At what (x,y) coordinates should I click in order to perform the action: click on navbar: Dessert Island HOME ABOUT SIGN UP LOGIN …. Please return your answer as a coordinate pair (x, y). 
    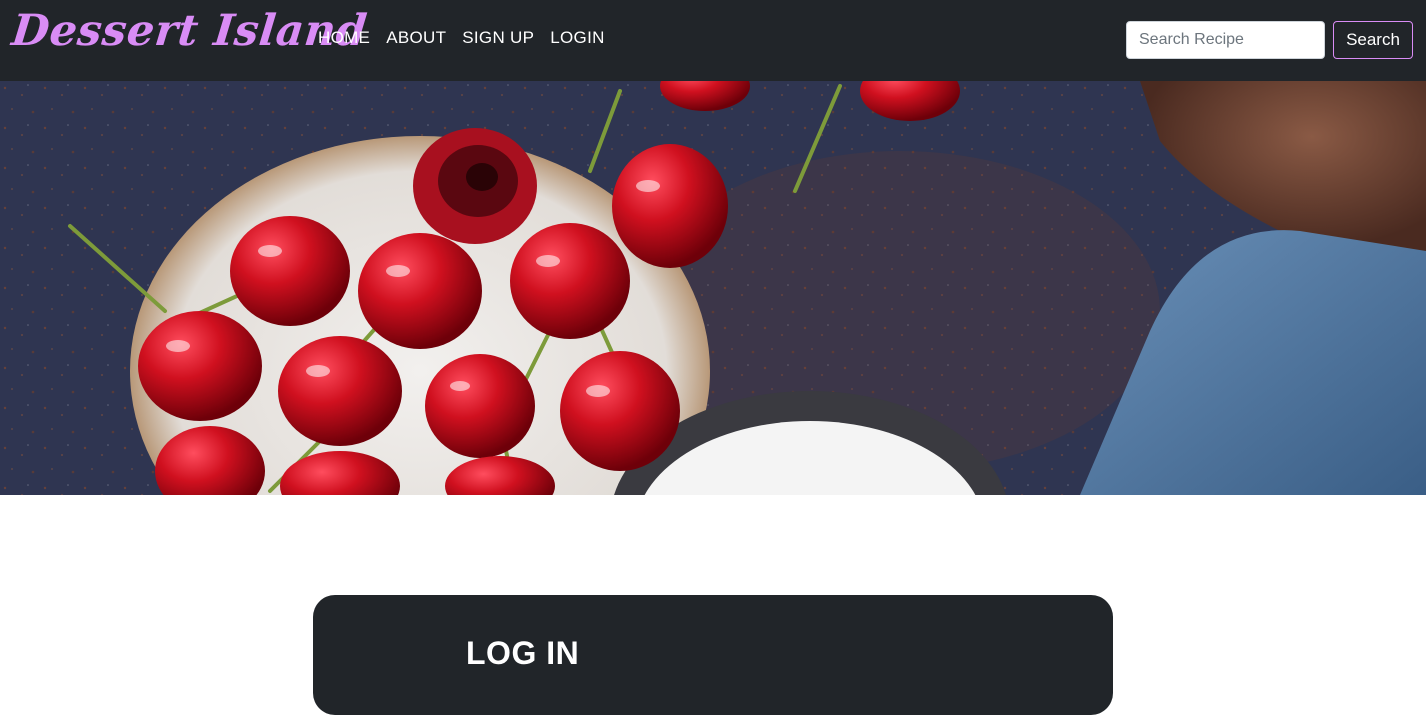
    Looking at the image, I should click on (713, 40).